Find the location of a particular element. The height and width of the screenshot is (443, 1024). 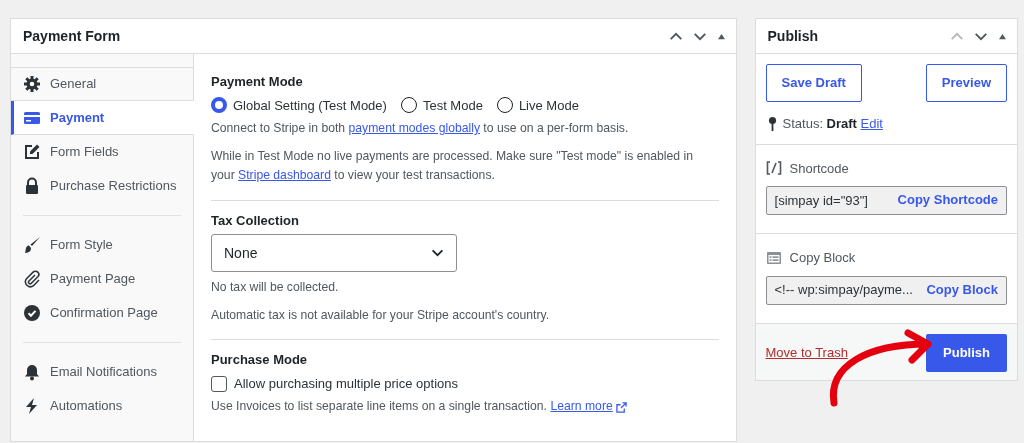

outline-button: Preview is located at coordinates (966, 83).